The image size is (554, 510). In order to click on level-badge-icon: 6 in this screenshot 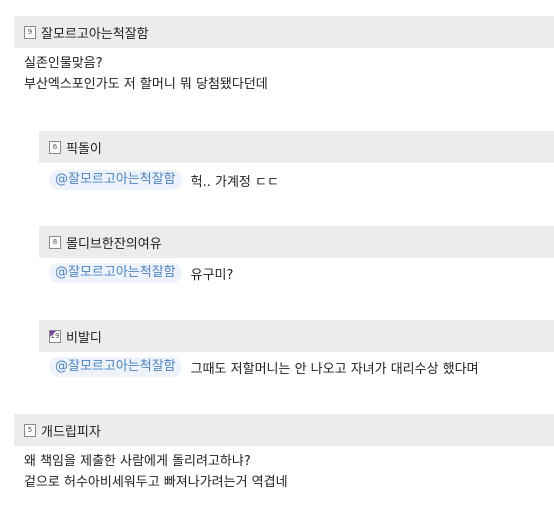, I will do `click(55, 147)`.